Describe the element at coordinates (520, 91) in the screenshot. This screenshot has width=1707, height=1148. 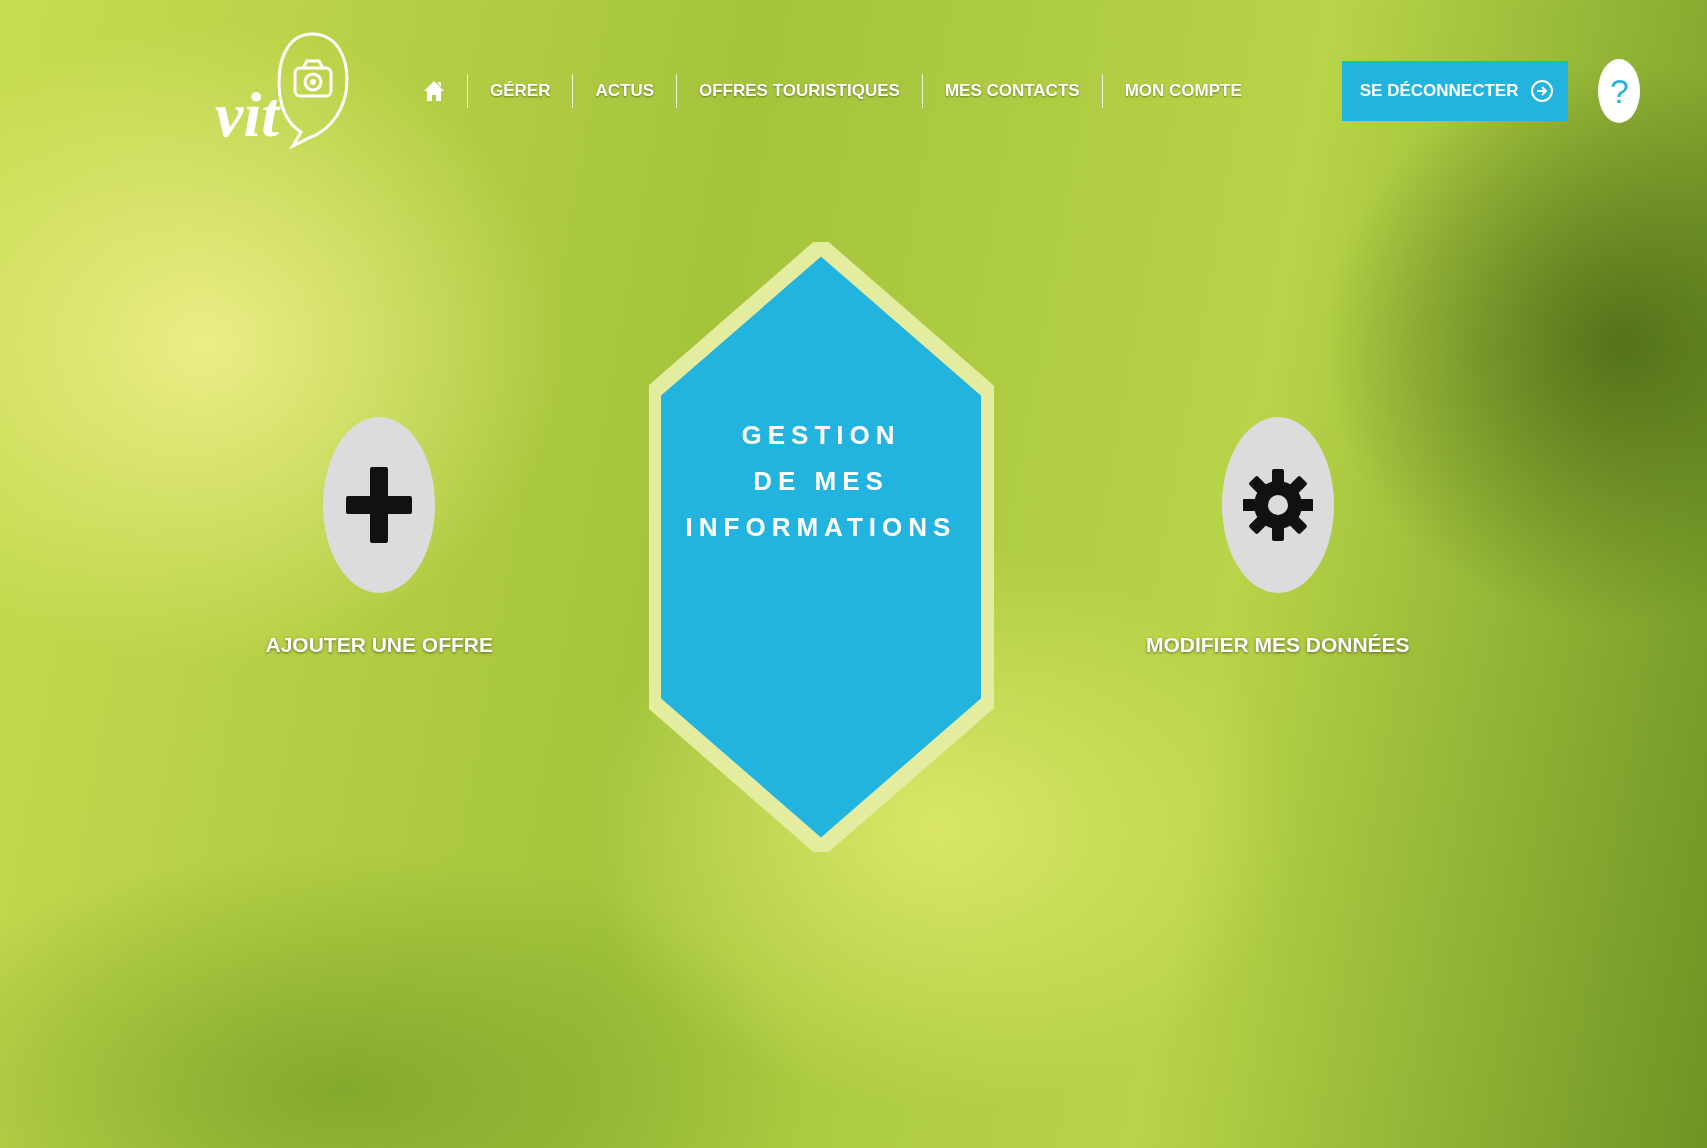
I see `nav-link: GÉRER` at that location.